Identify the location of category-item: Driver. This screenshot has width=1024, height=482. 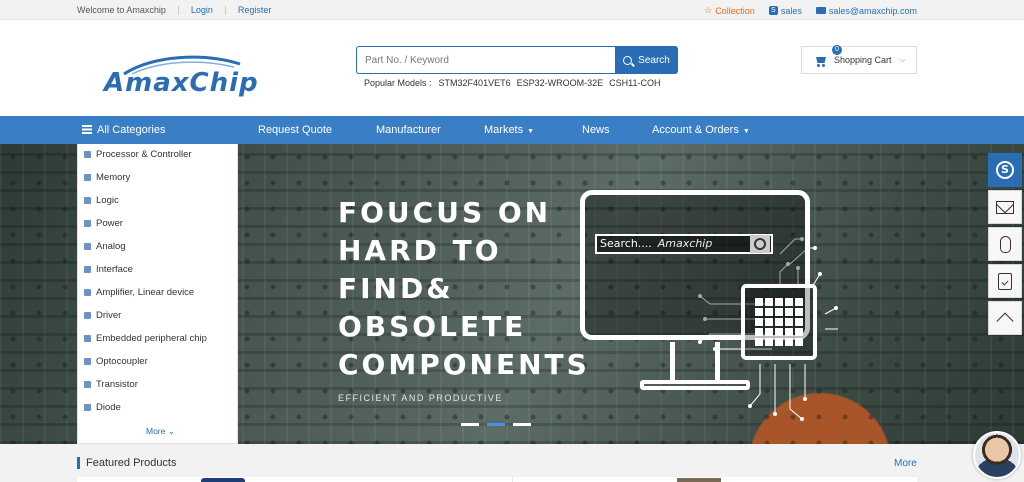
(158, 315).